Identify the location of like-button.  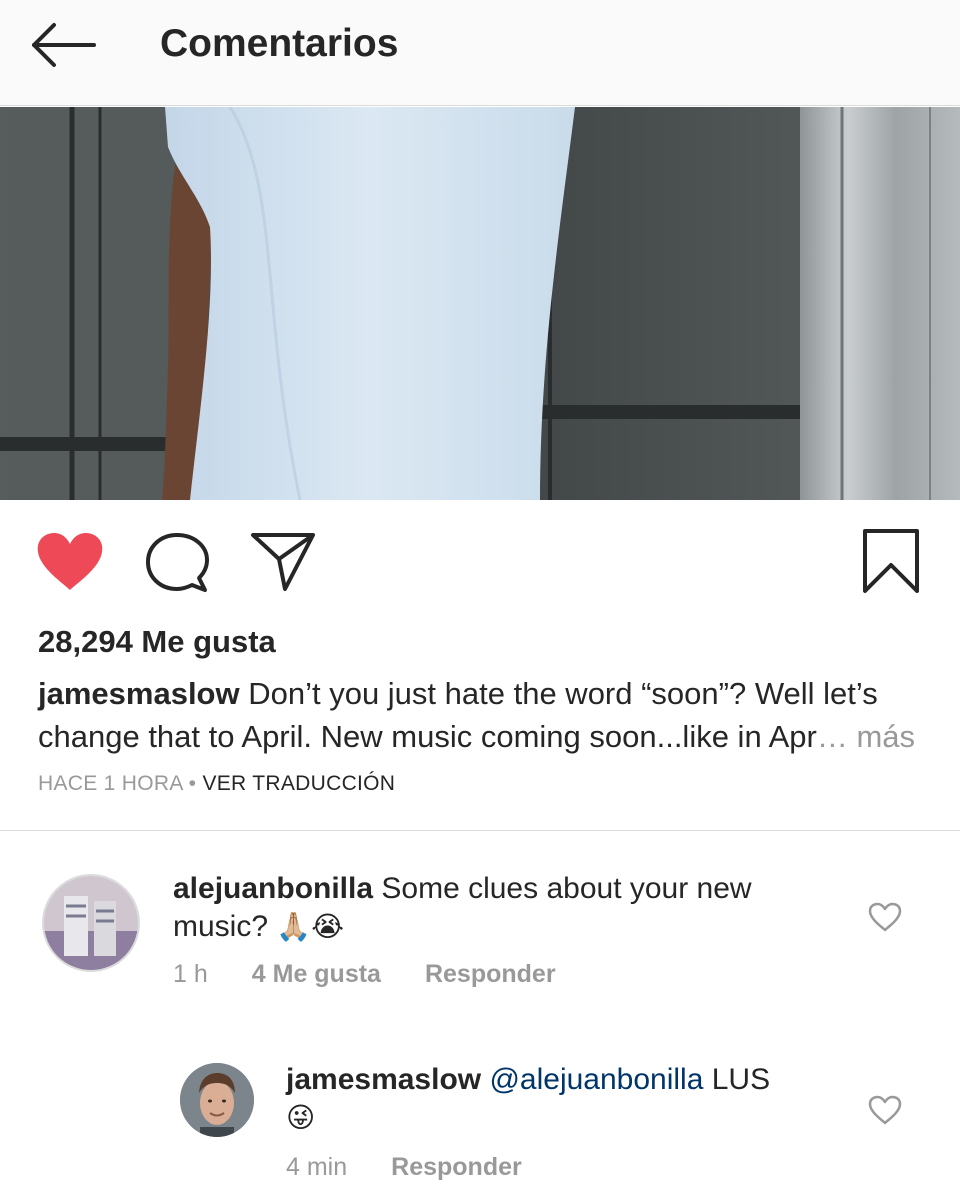
(70, 562).